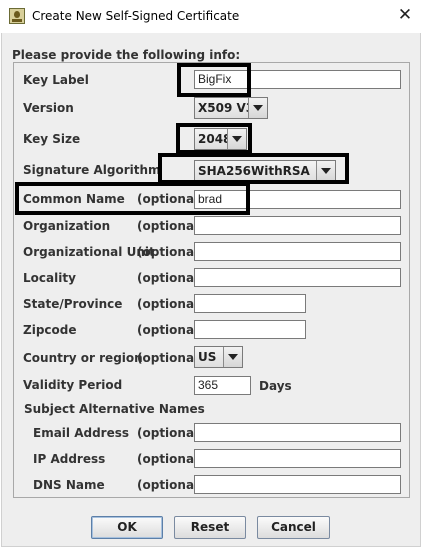  I want to click on ok-button: OK, so click(127, 527).